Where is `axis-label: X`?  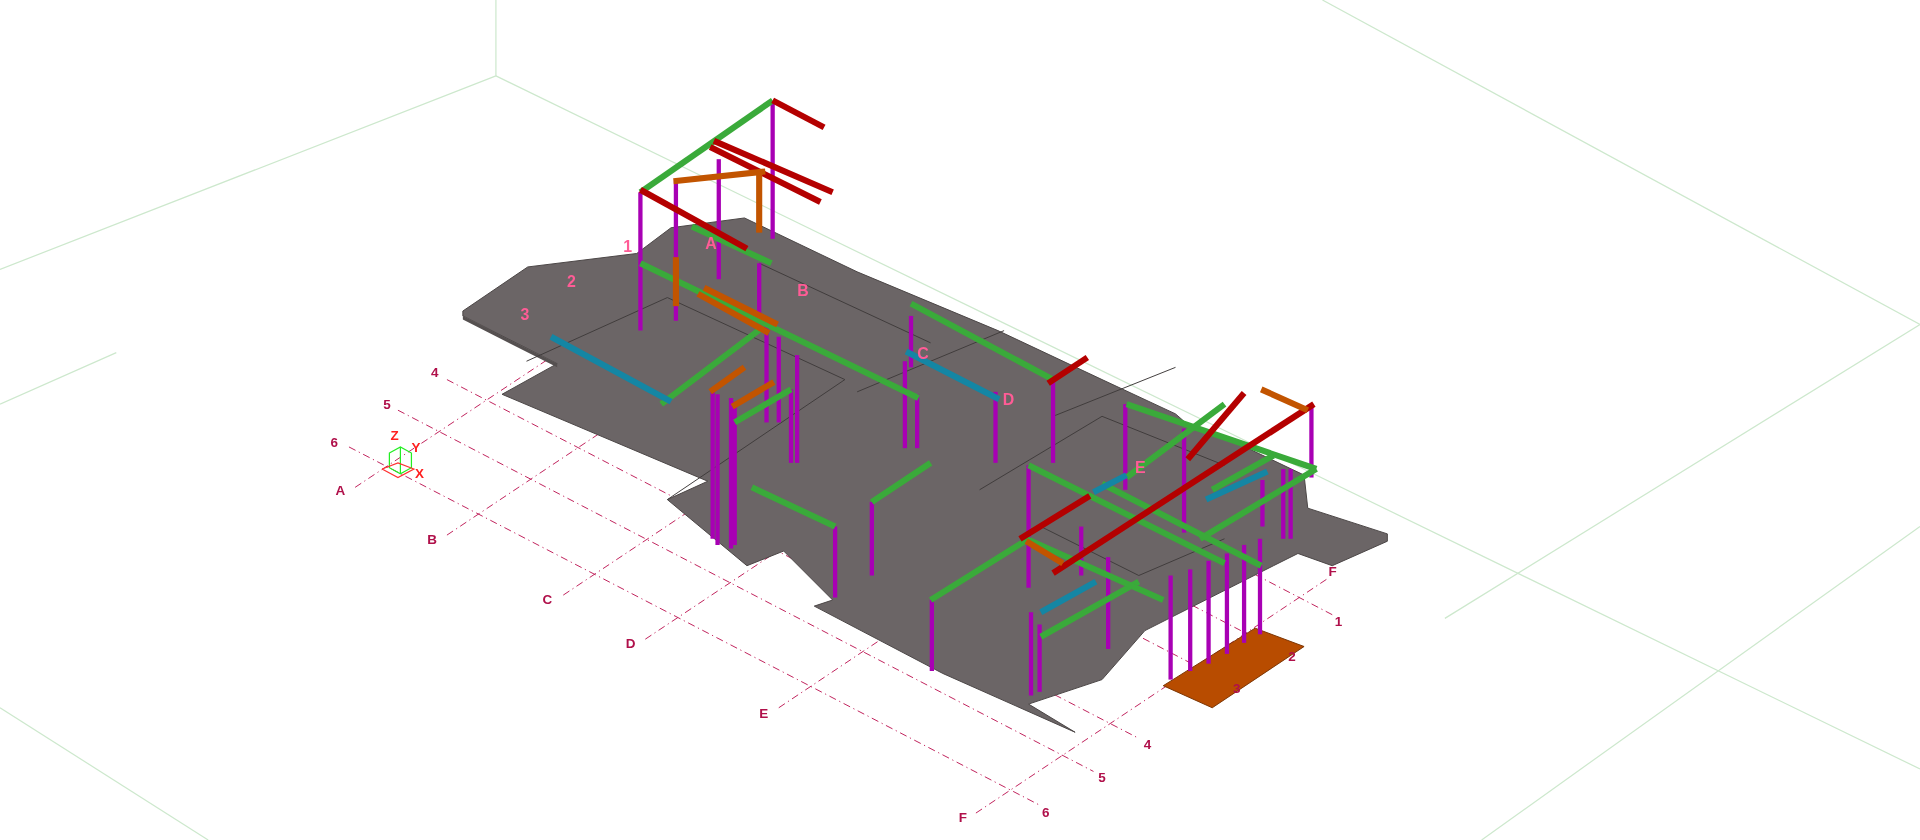
axis-label: X is located at coordinates (420, 473).